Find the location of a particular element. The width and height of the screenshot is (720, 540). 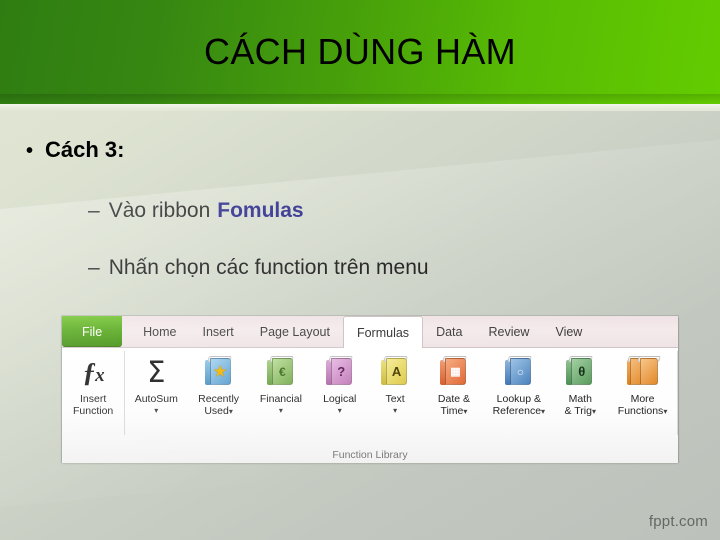

ribbon-tab-insert: Insert is located at coordinates (218, 331).